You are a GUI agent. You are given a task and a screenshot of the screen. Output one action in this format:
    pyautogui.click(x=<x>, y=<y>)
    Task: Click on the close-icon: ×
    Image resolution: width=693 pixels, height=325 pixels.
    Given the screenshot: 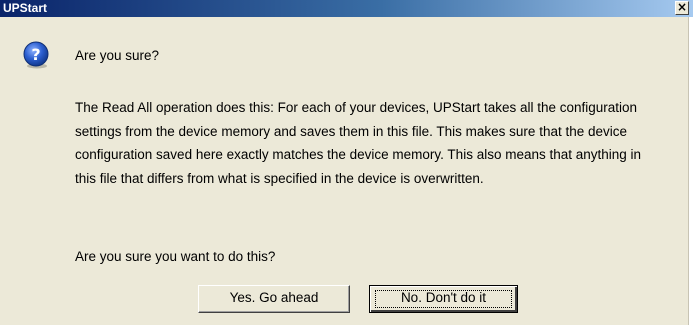 What is the action you would take?
    pyautogui.click(x=682, y=7)
    